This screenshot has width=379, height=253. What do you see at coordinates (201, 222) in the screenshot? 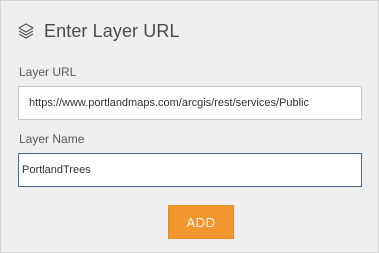
I see `add-button: ADD` at bounding box center [201, 222].